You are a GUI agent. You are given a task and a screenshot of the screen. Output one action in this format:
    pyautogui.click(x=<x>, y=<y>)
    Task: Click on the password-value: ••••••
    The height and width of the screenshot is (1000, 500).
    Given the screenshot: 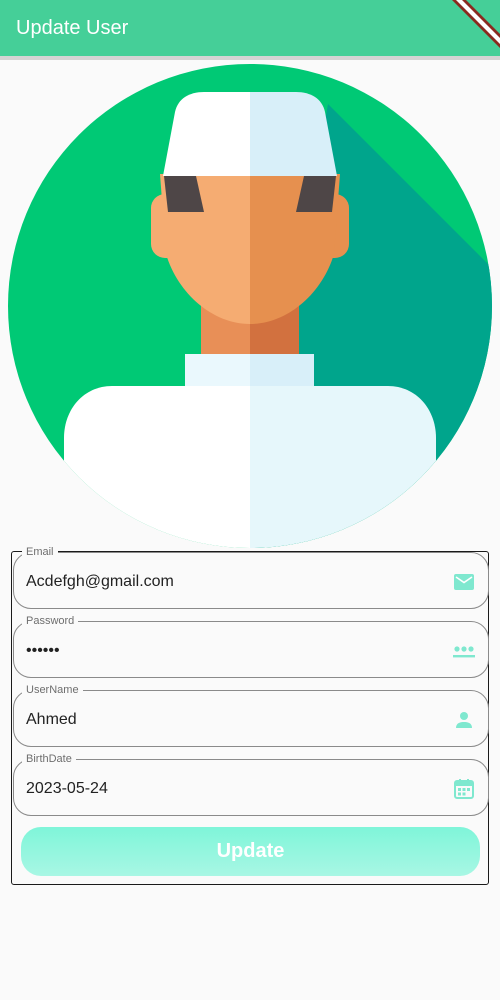 What is the action you would take?
    pyautogui.click(x=43, y=651)
    